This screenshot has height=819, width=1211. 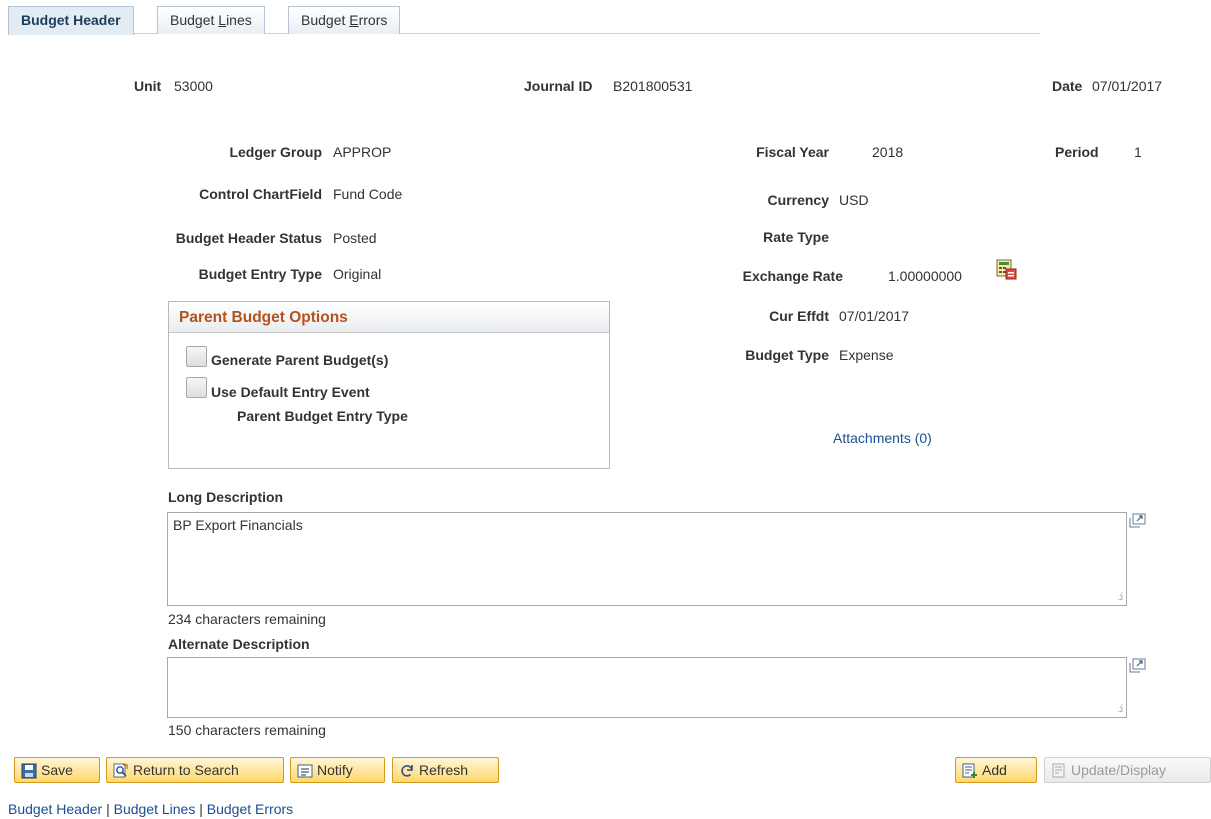 What do you see at coordinates (792, 276) in the screenshot?
I see `exchange-rate-label: Exchange Rate` at bounding box center [792, 276].